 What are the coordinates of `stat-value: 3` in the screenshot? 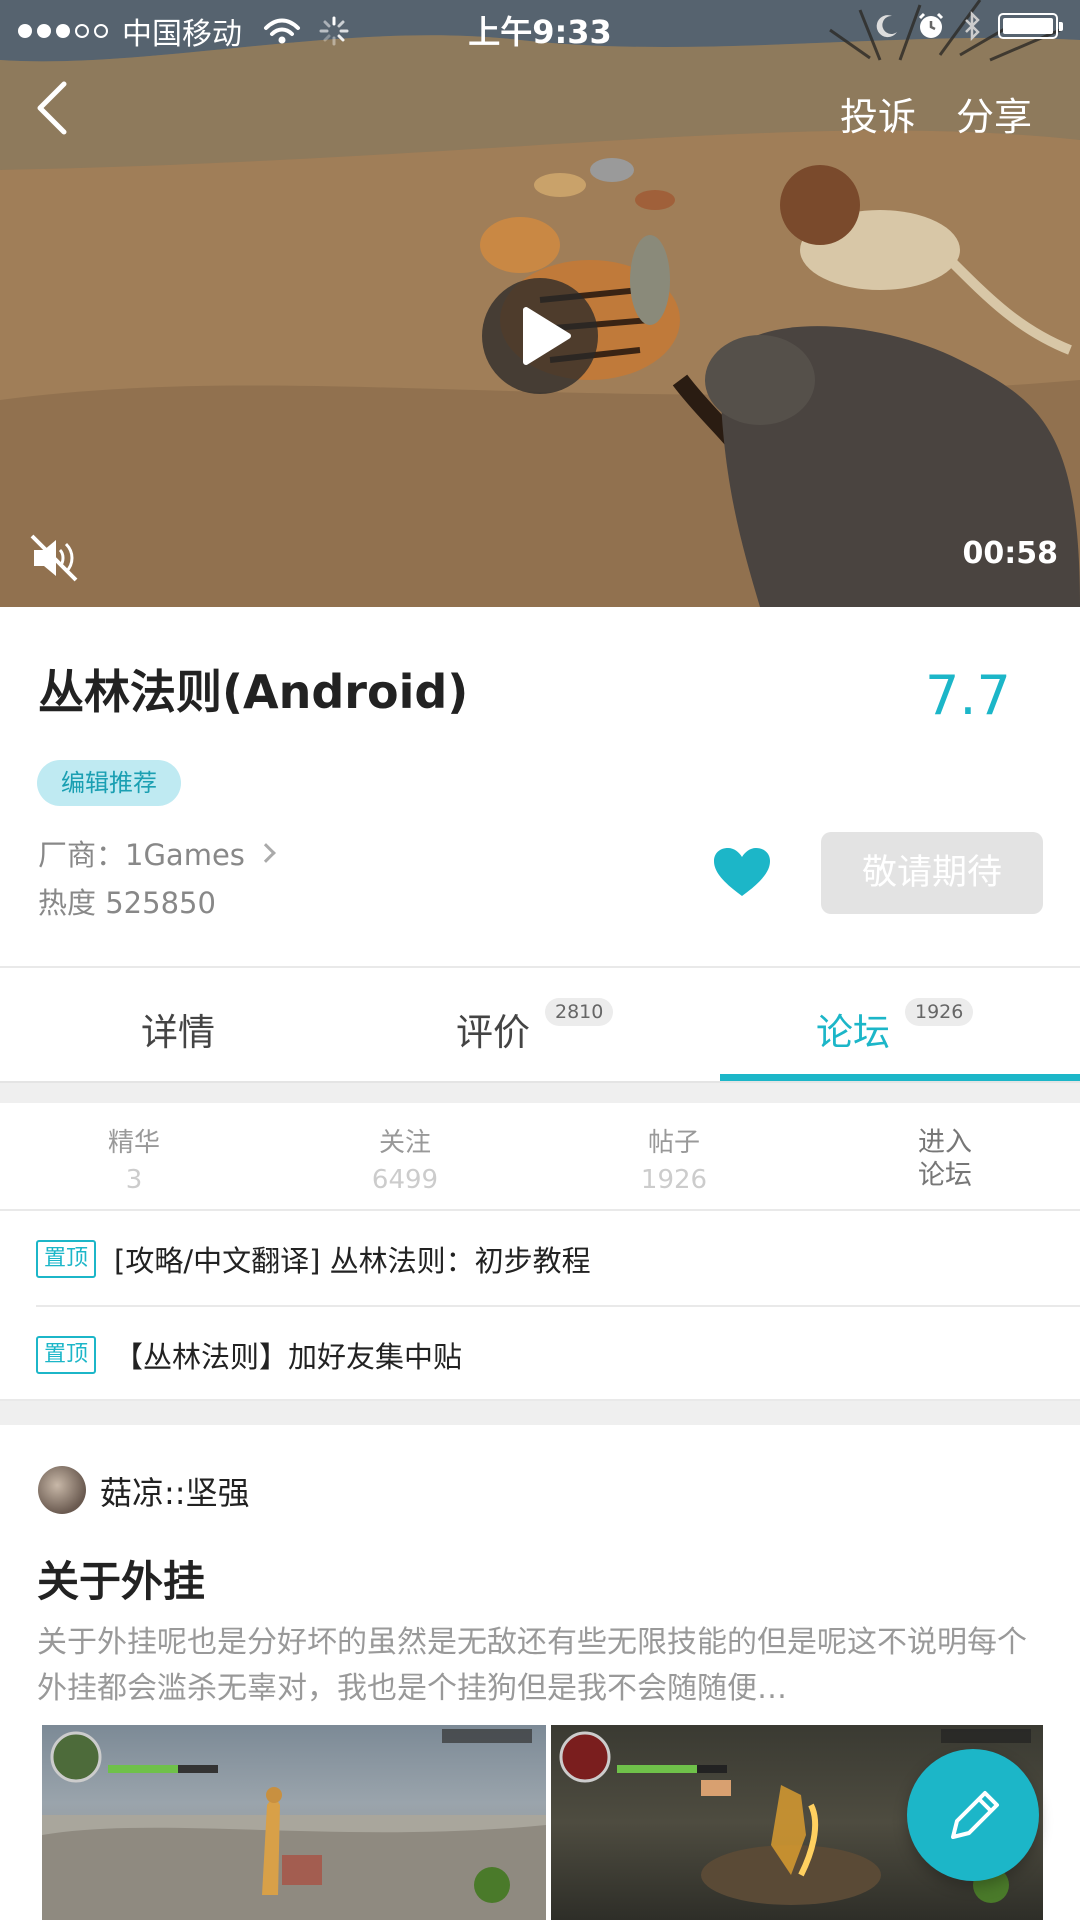 It's located at (134, 1180).